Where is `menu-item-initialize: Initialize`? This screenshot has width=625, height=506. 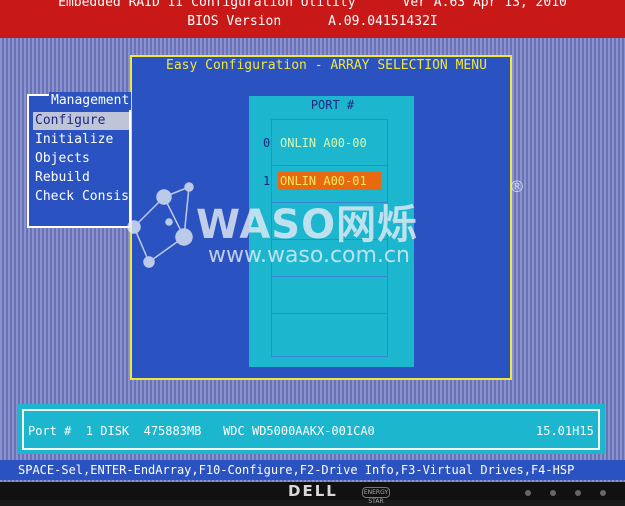
menu-item-initialize: Initialize is located at coordinates (74, 140).